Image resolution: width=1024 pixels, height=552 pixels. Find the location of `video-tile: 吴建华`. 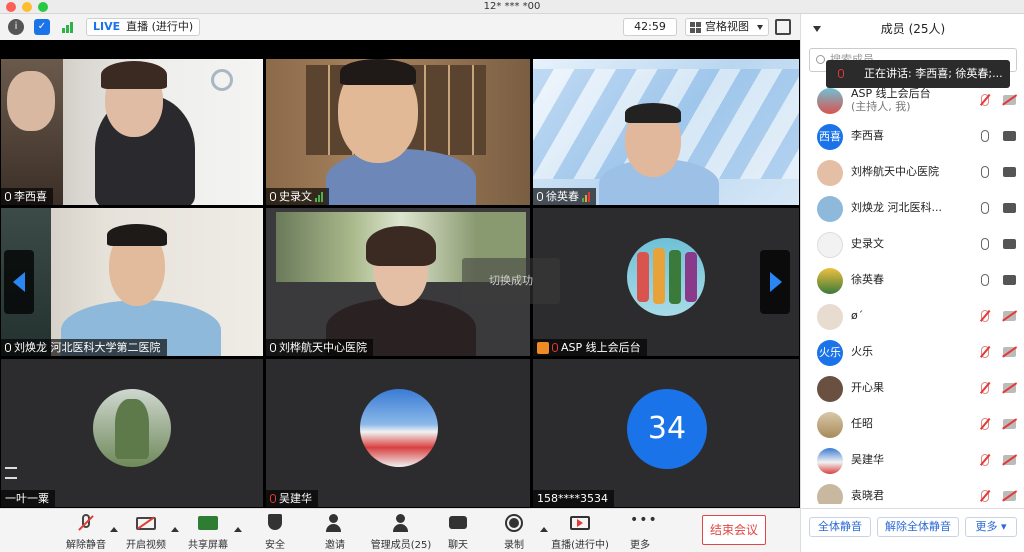

video-tile: 吴建华 is located at coordinates (398, 433).